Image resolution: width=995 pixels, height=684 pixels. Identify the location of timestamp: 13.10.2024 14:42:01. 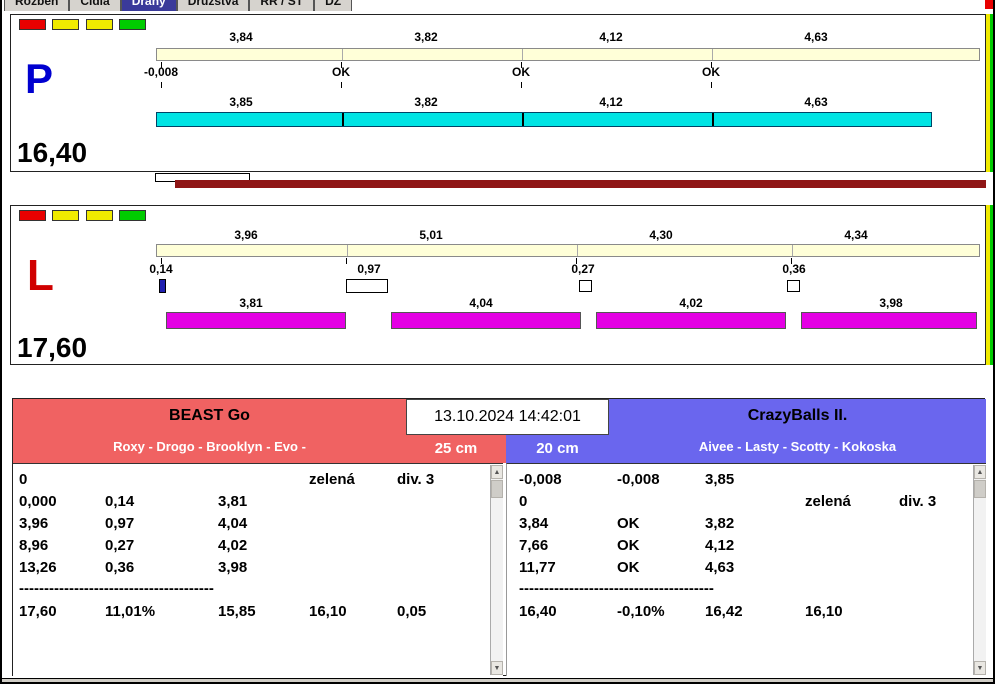
(507, 417).